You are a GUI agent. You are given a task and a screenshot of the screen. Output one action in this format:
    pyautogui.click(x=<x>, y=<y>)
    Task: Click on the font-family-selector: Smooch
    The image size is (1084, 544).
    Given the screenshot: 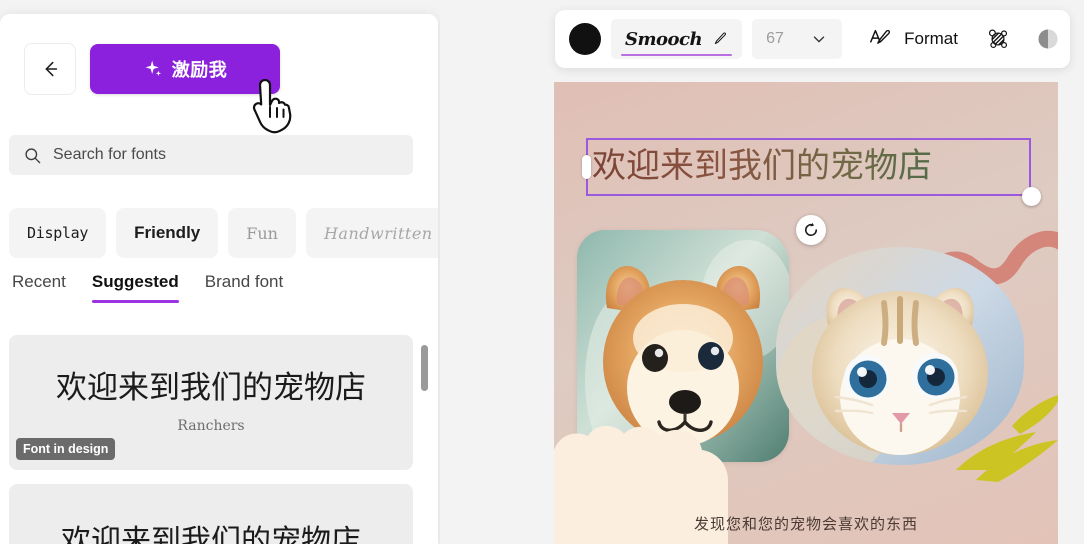 What is the action you would take?
    pyautogui.click(x=677, y=39)
    